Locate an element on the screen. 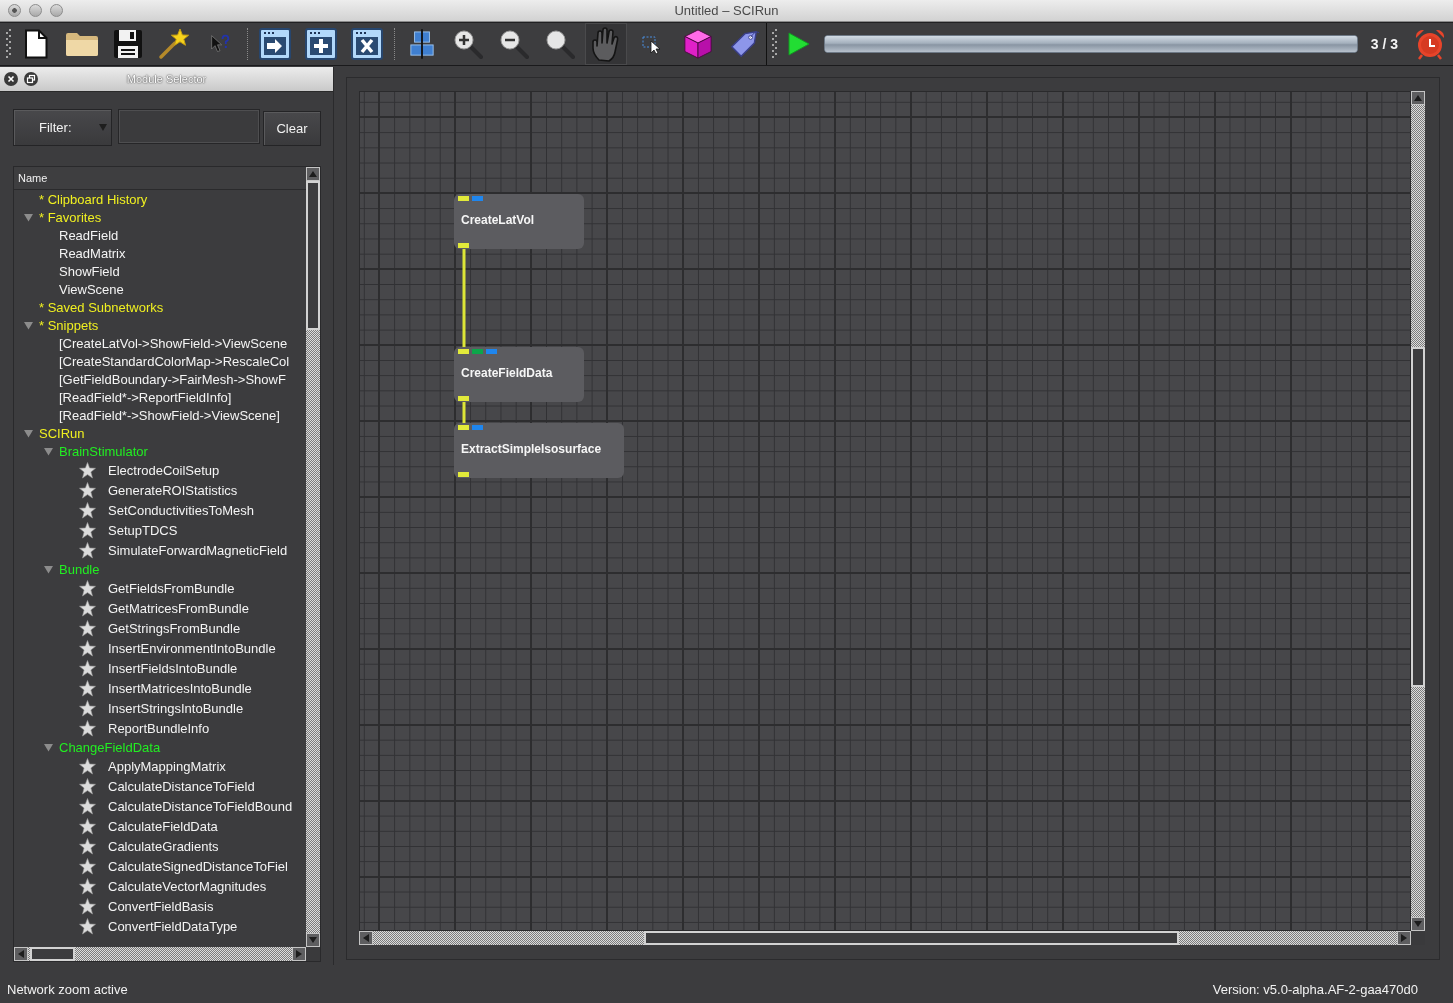  tree-item: CalculateSignedDistanceToFiel is located at coordinates (160, 866).